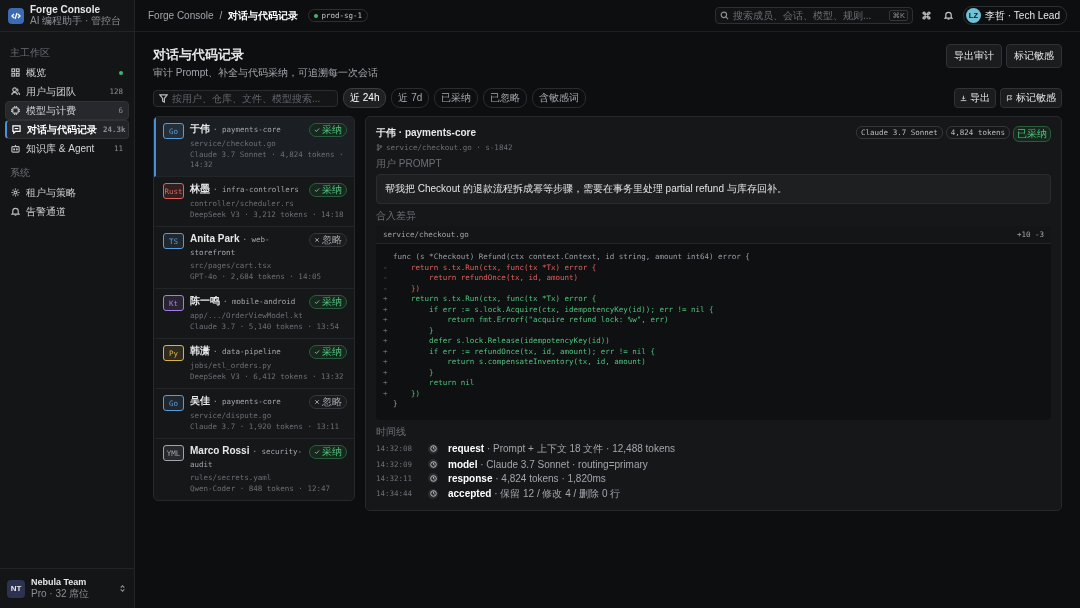  Describe the element at coordinates (122, 588) in the screenshot. I see `chevrons-icon` at that location.